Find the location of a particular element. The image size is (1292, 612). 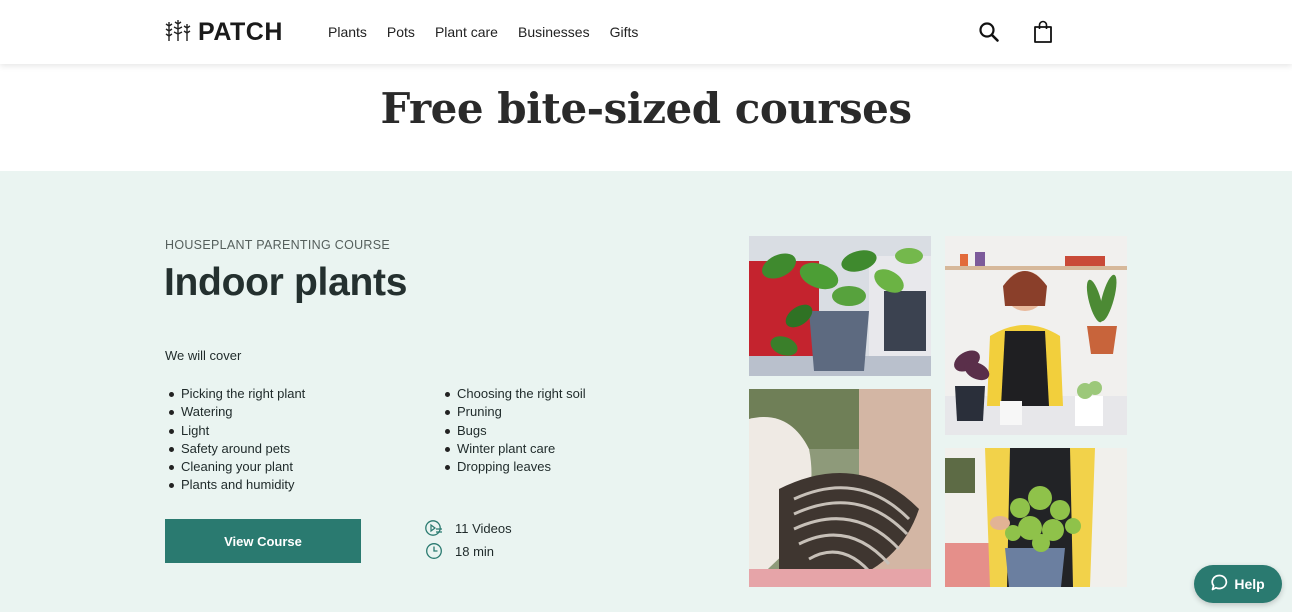

logo-text: PATCH is located at coordinates (240, 32).